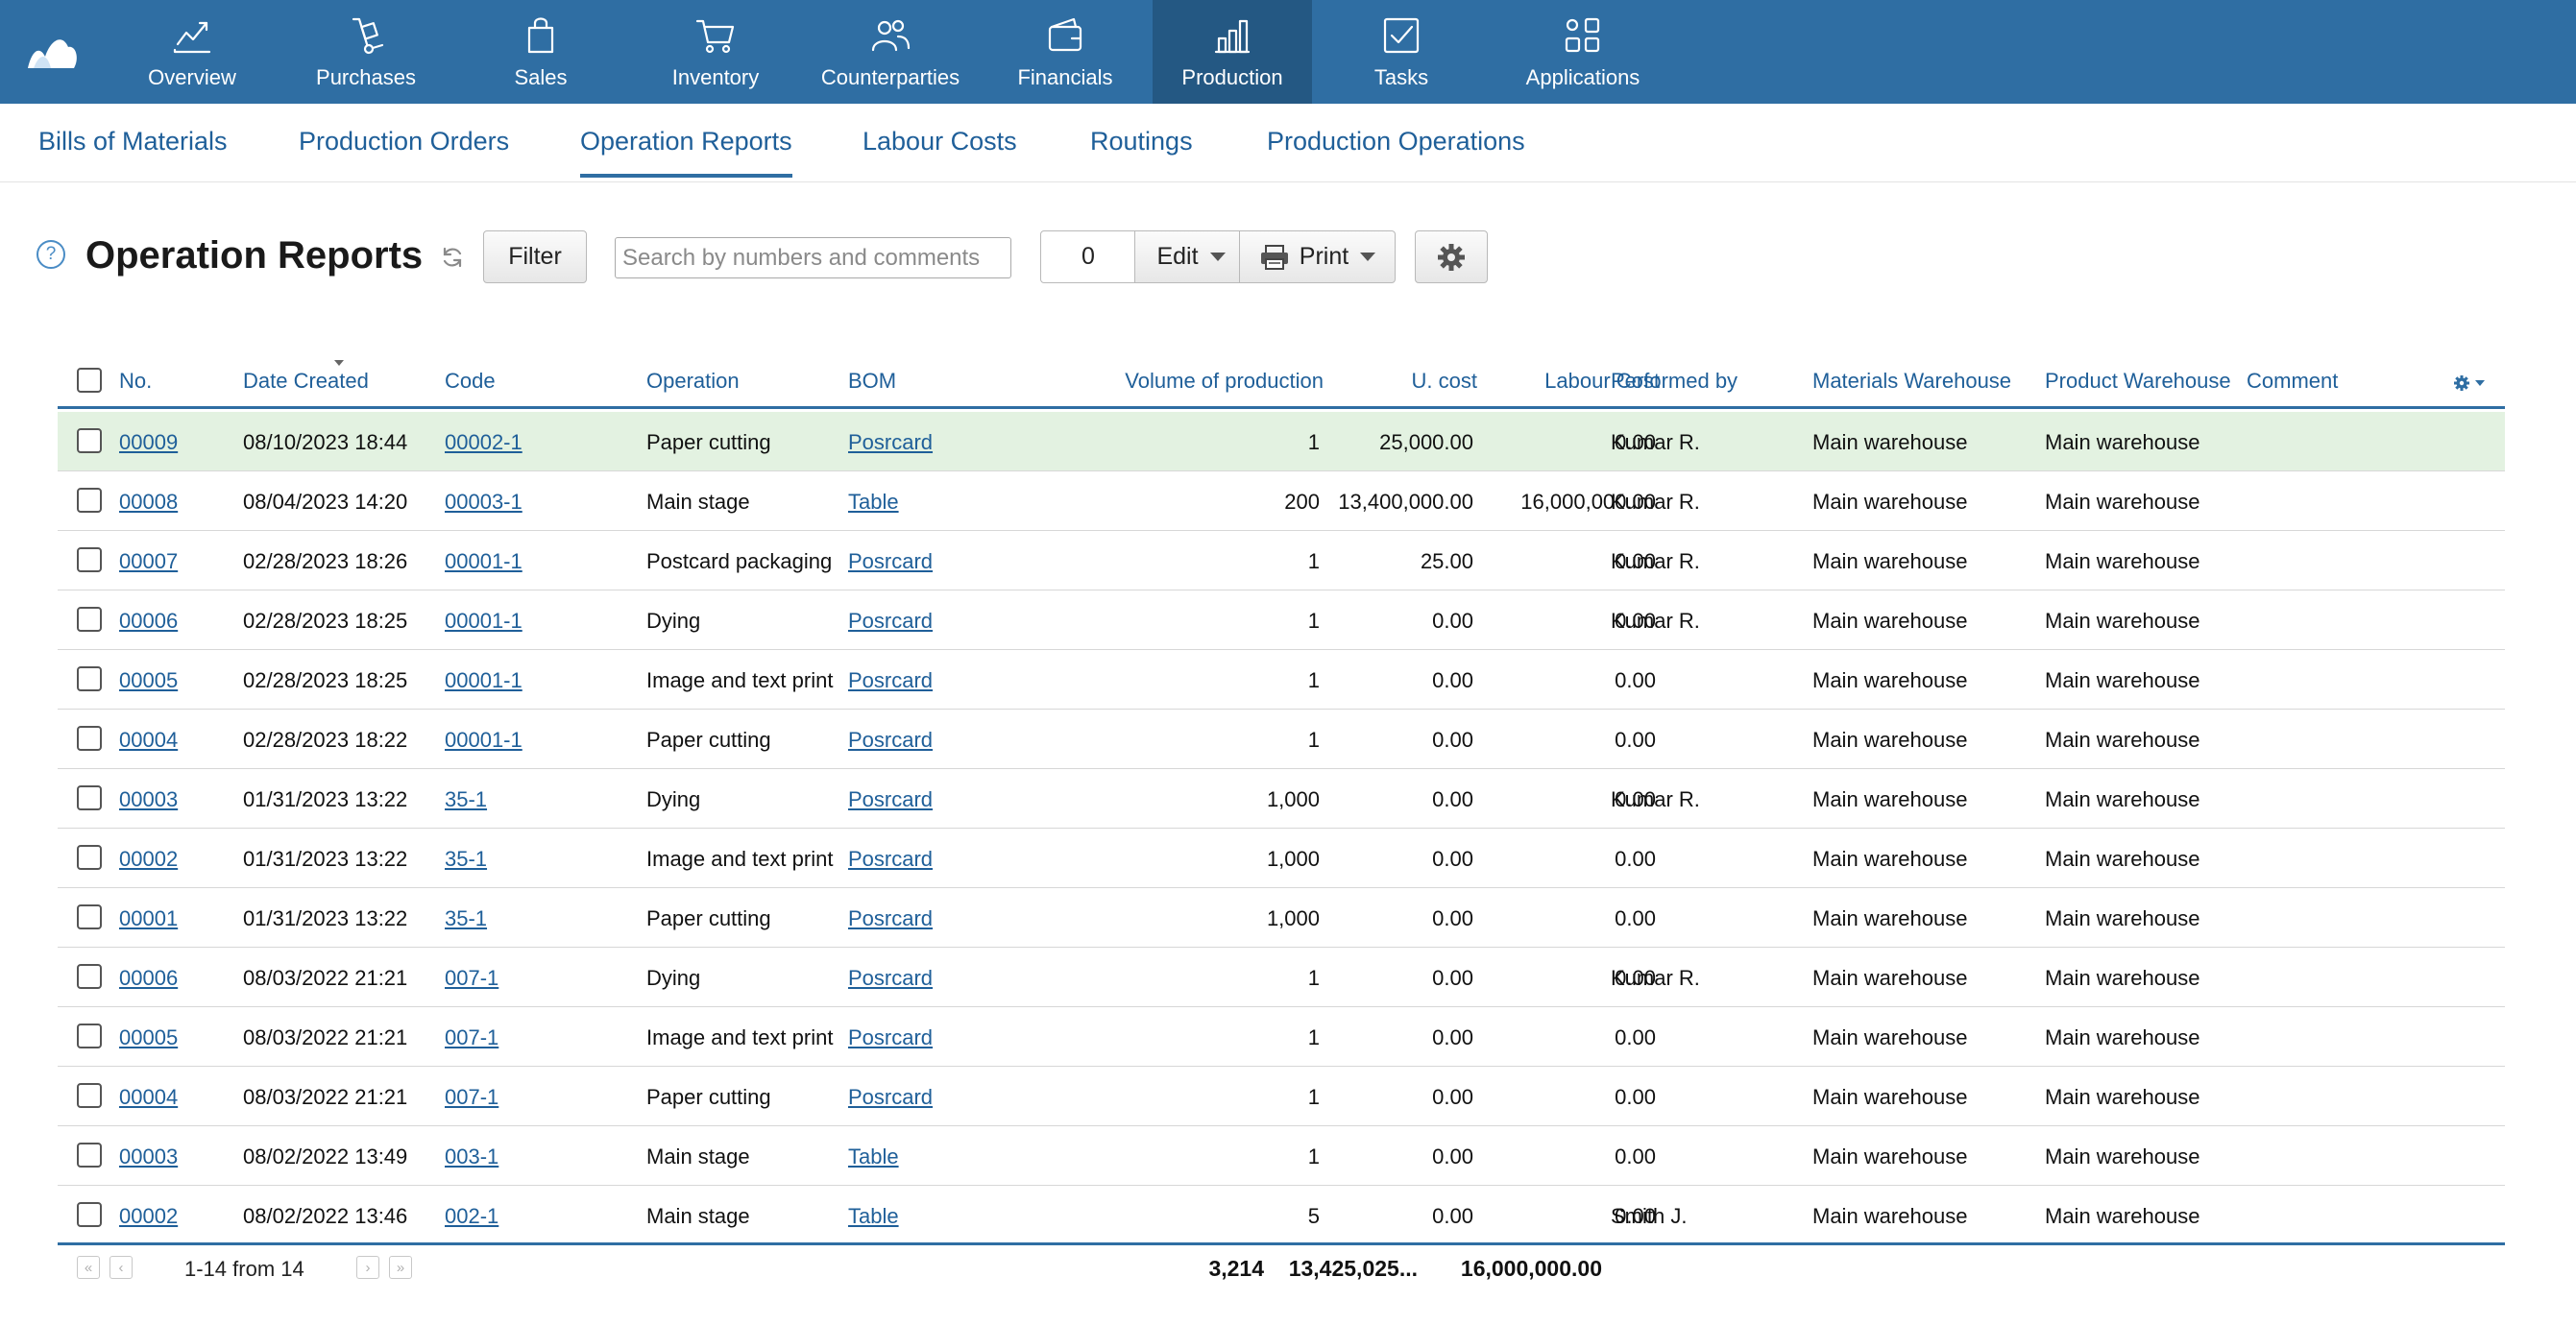 Image resolution: width=2576 pixels, height=1325 pixels. I want to click on cell-no: 00002, so click(148, 859).